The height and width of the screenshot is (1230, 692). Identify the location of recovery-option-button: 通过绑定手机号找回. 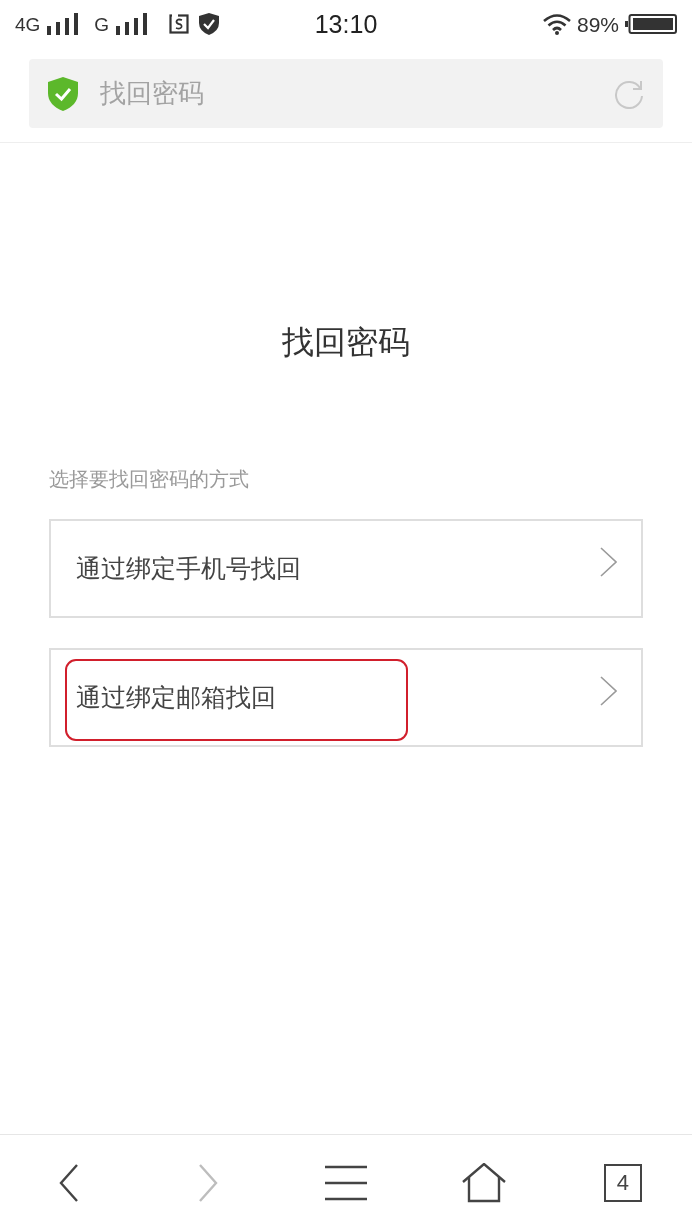
(346, 568).